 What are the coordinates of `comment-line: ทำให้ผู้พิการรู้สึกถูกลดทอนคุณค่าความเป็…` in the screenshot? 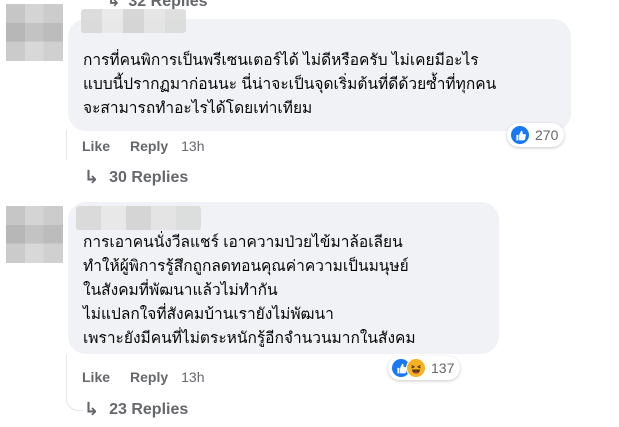 It's located at (246, 266).